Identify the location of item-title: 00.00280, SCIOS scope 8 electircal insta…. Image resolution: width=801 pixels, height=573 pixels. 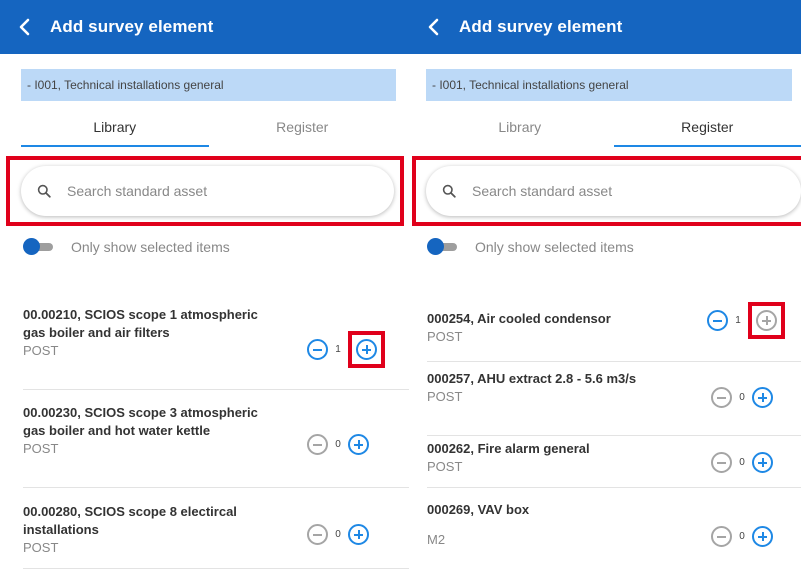
(130, 520).